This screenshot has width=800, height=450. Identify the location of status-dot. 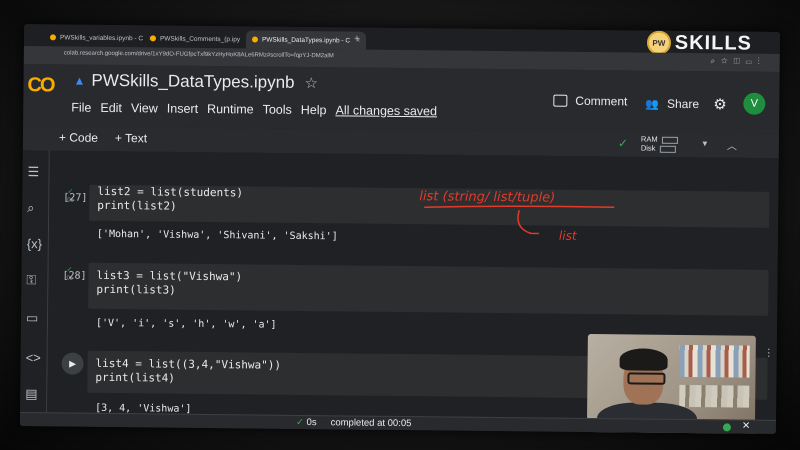
(726, 427).